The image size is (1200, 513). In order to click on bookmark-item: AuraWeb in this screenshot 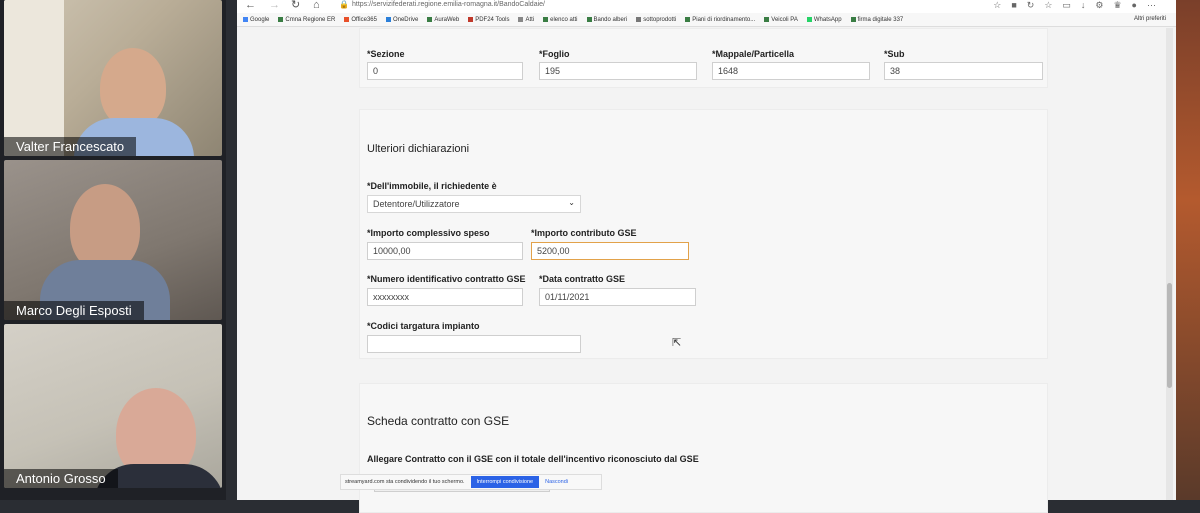, I will do `click(443, 20)`.